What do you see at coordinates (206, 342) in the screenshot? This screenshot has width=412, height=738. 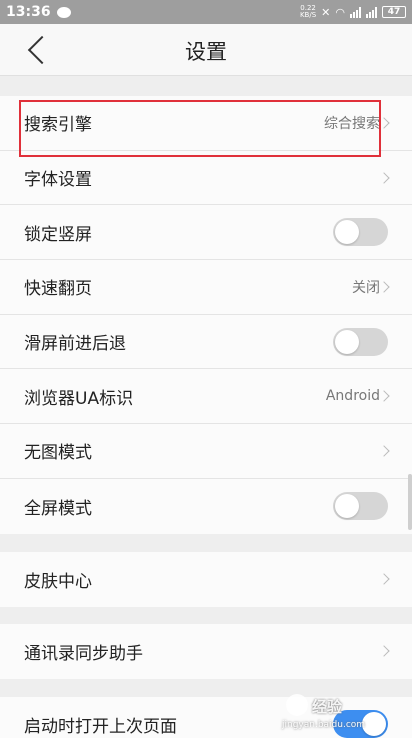 I see `settings-row: 滑屏前进后退` at bounding box center [206, 342].